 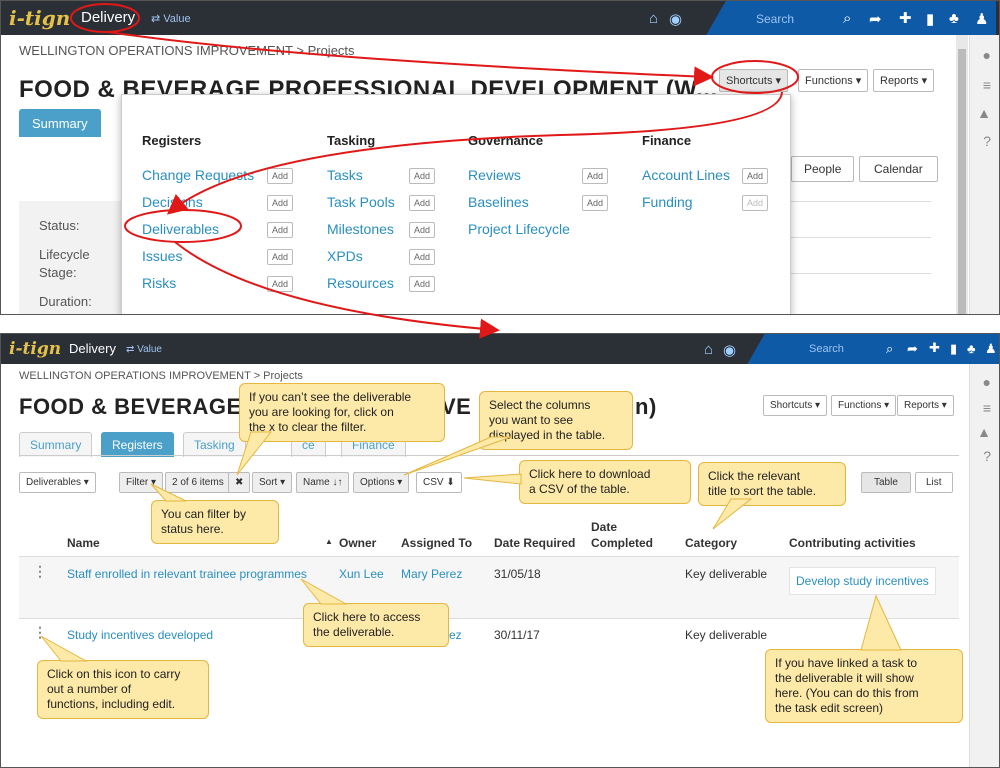 I want to click on shortcut-change-requests: Change Requests, so click(x=198, y=175).